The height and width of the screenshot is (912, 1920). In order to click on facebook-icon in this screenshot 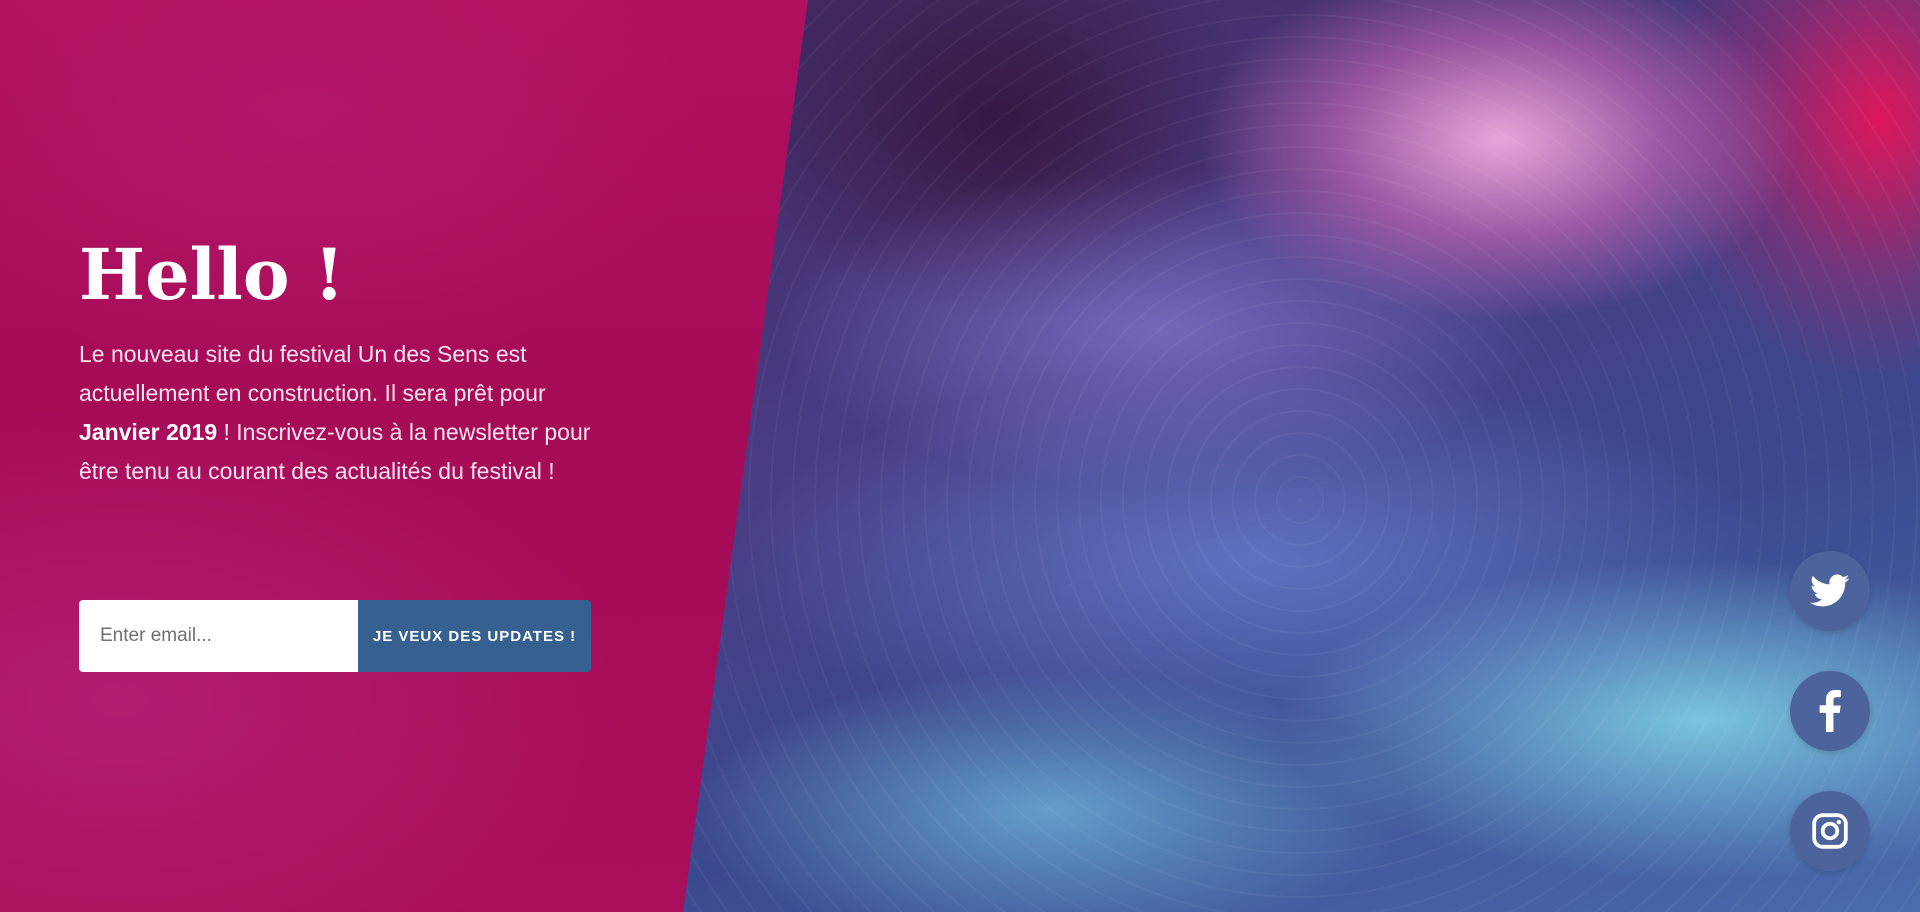, I will do `click(1830, 711)`.